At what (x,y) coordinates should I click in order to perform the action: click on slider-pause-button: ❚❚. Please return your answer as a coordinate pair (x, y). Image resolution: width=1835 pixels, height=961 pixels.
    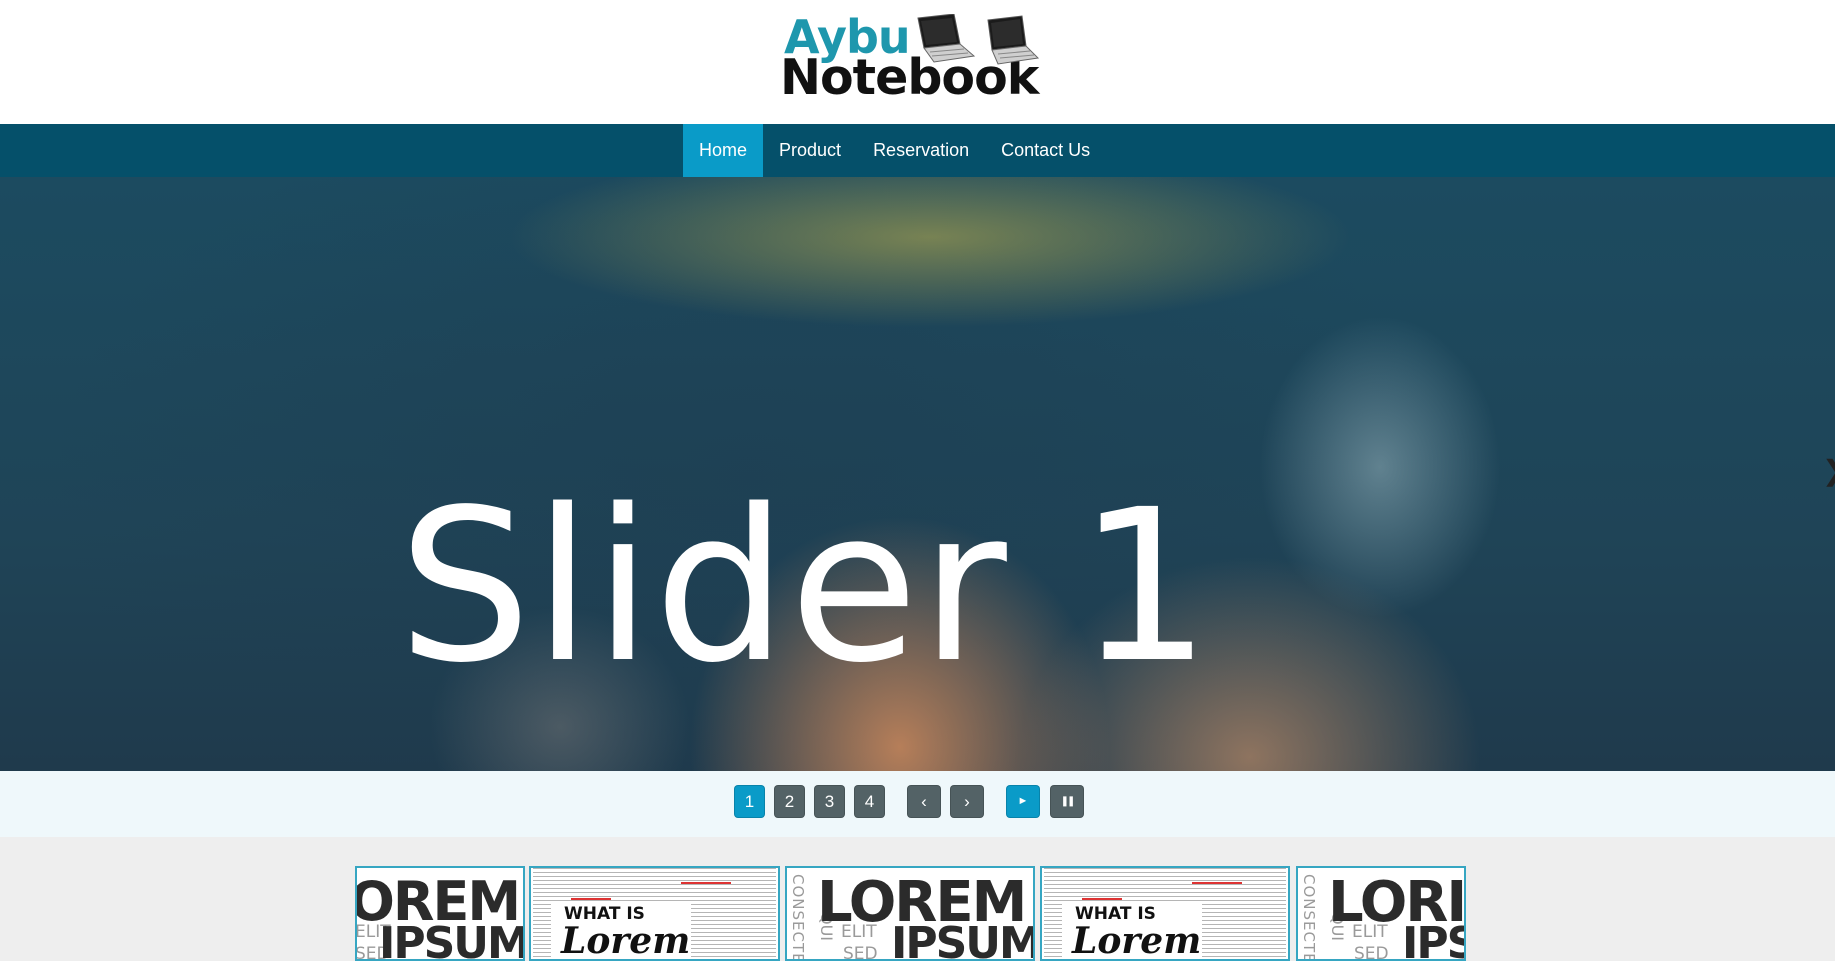
    Looking at the image, I should click on (1067, 801).